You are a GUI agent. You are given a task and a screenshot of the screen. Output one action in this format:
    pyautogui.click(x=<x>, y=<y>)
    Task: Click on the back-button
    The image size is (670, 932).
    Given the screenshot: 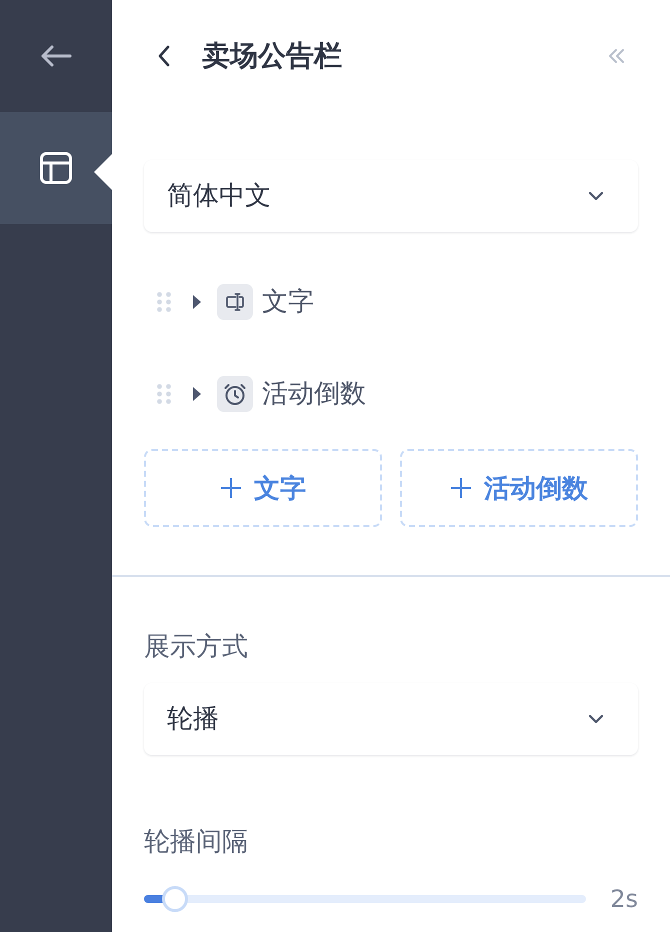 What is the action you would take?
    pyautogui.click(x=164, y=56)
    